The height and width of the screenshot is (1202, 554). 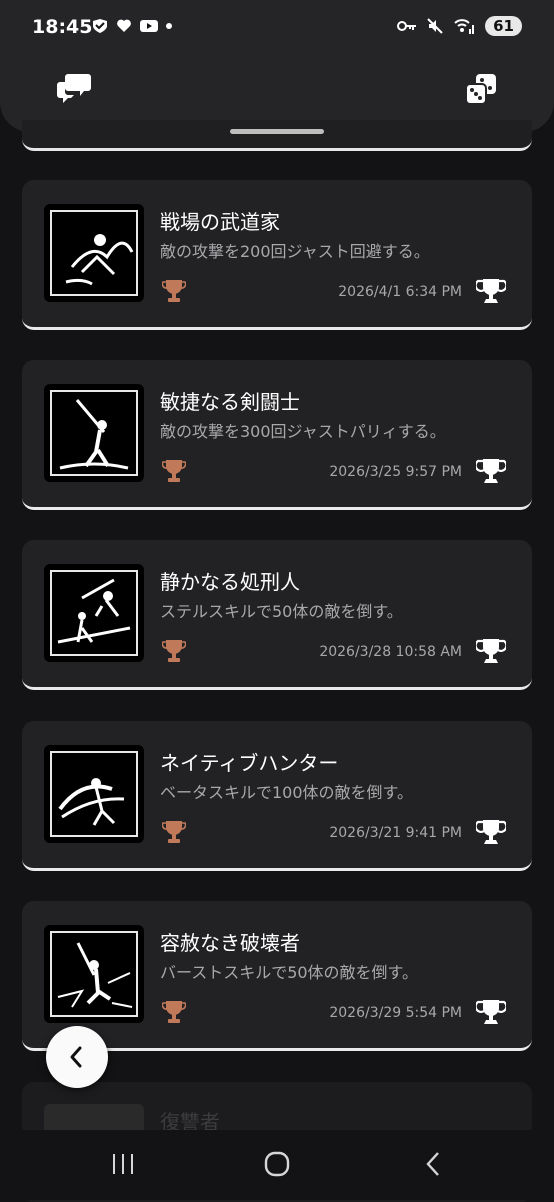 I want to click on chat-bubbles-icon, so click(x=74, y=88).